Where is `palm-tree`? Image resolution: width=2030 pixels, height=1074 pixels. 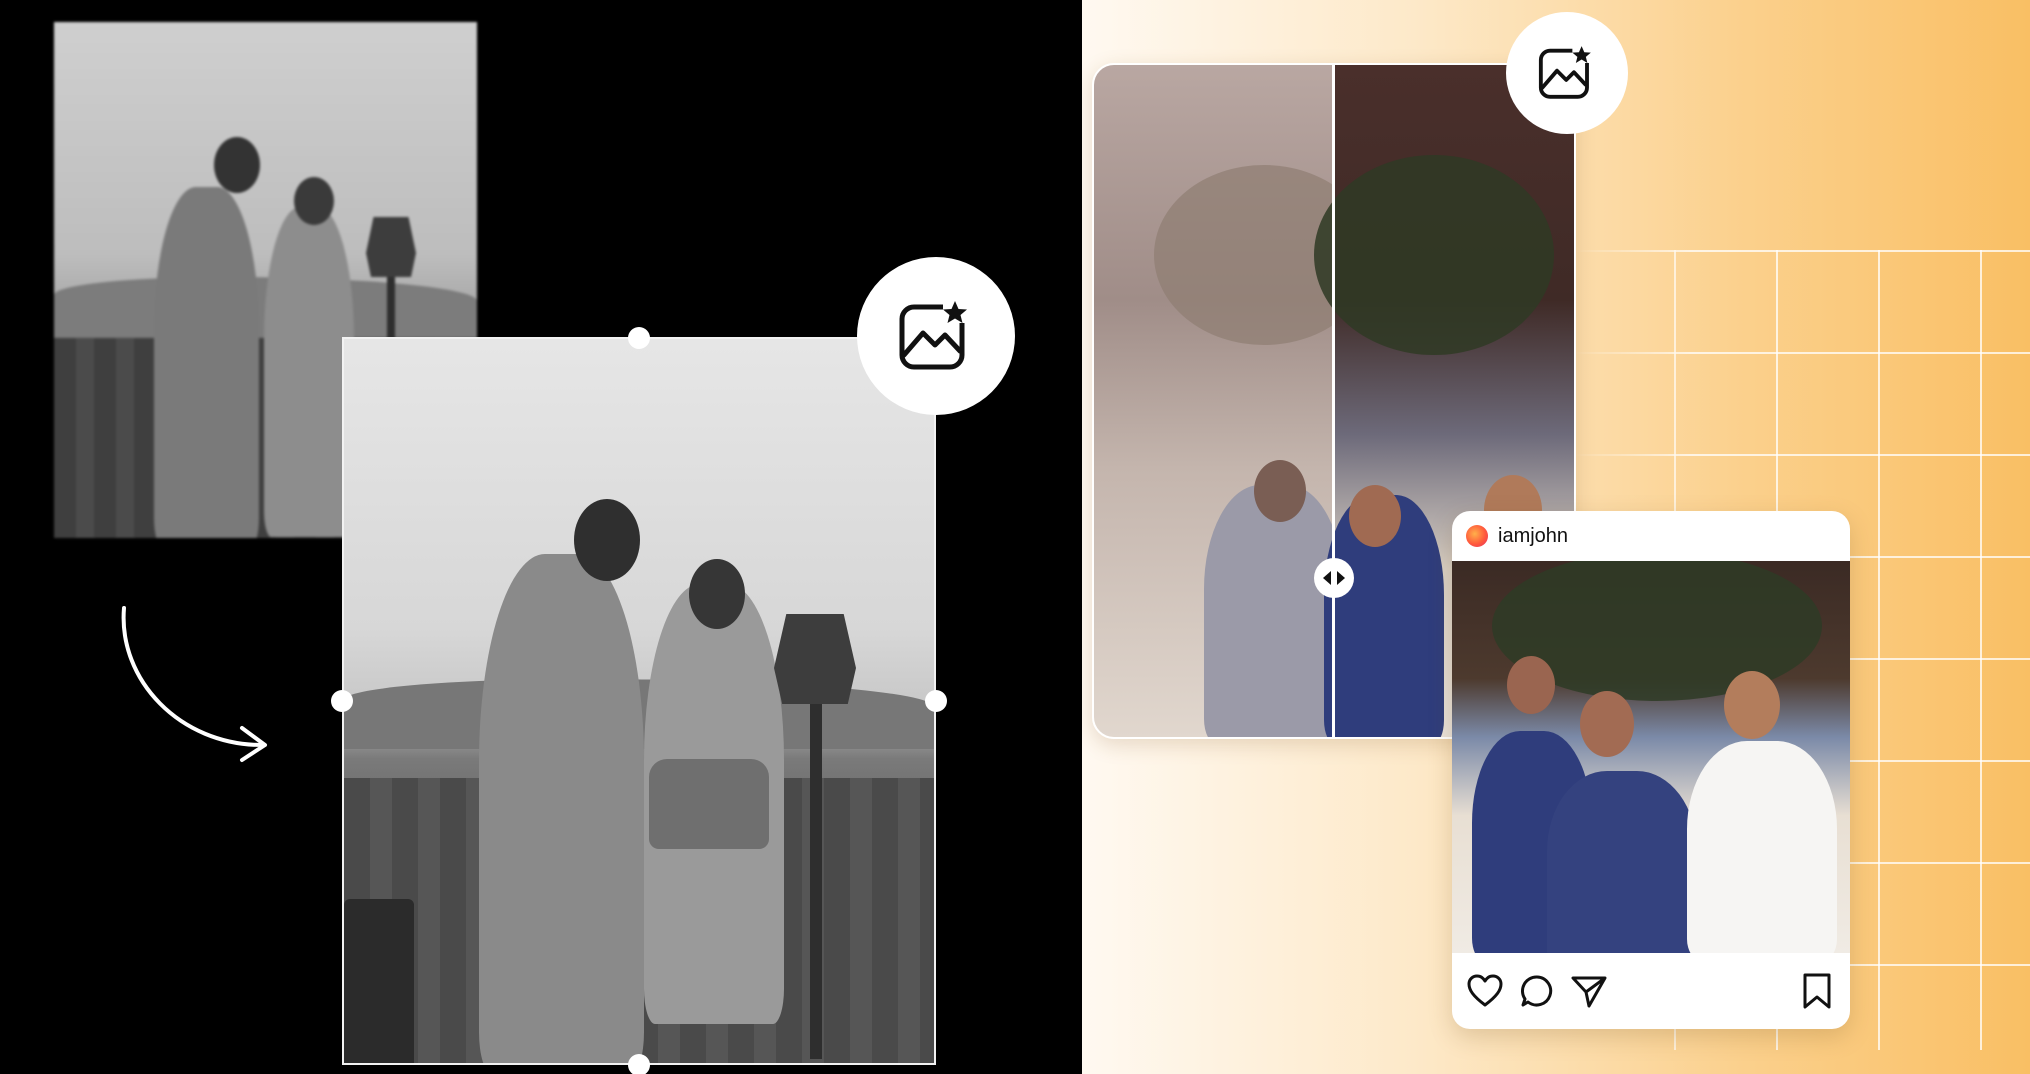
palm-tree is located at coordinates (1434, 255).